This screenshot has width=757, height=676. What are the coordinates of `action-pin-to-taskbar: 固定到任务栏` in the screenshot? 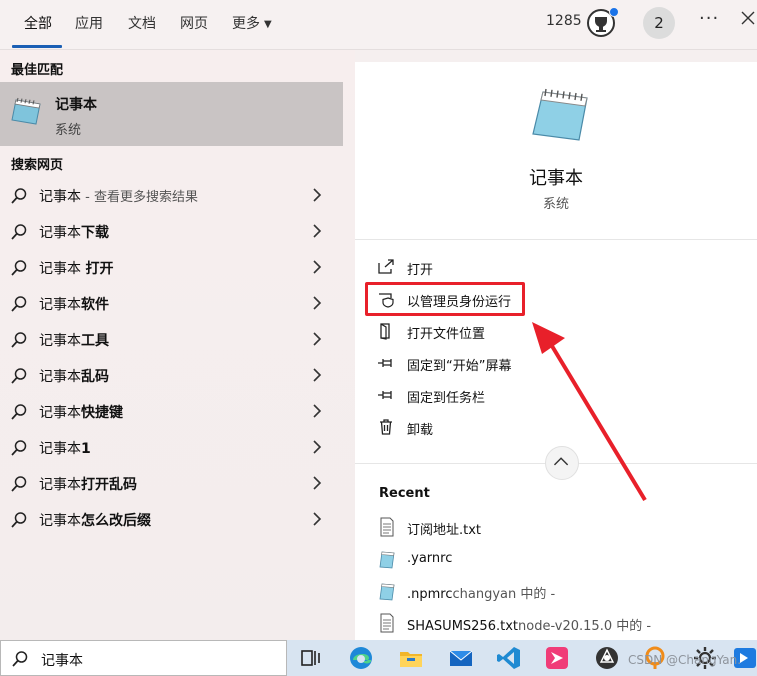 It's located at (527, 396).